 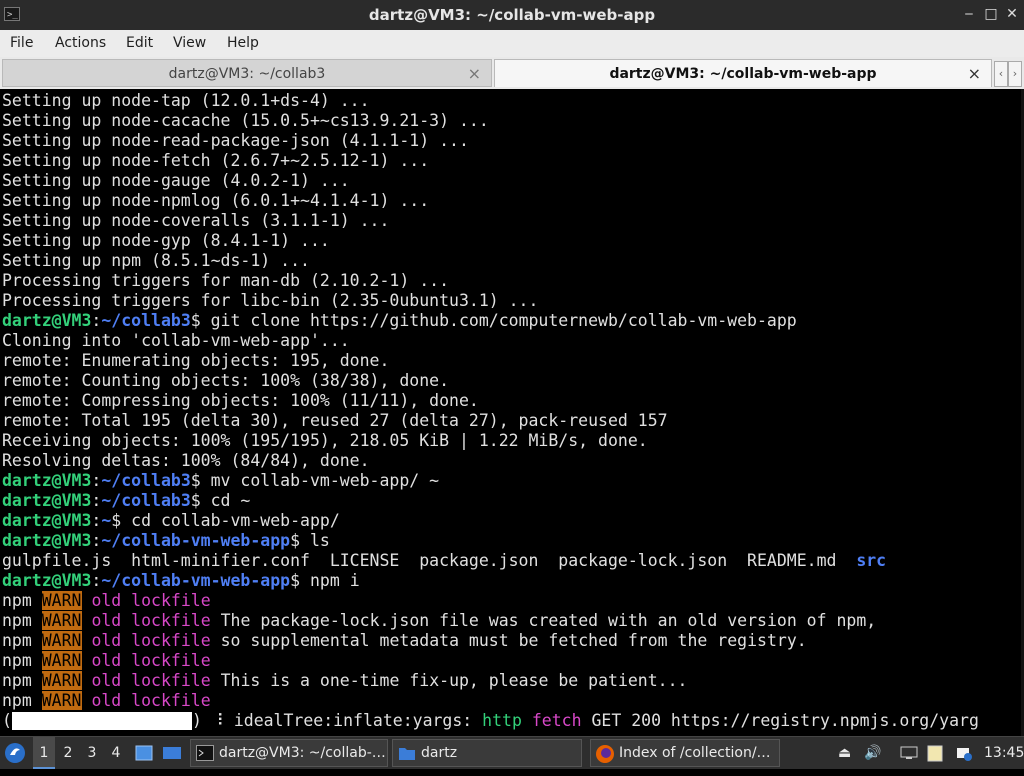 What do you see at coordinates (225, 520) in the screenshot?
I see `terminal-text: $ cd collab-vm-web-app/` at bounding box center [225, 520].